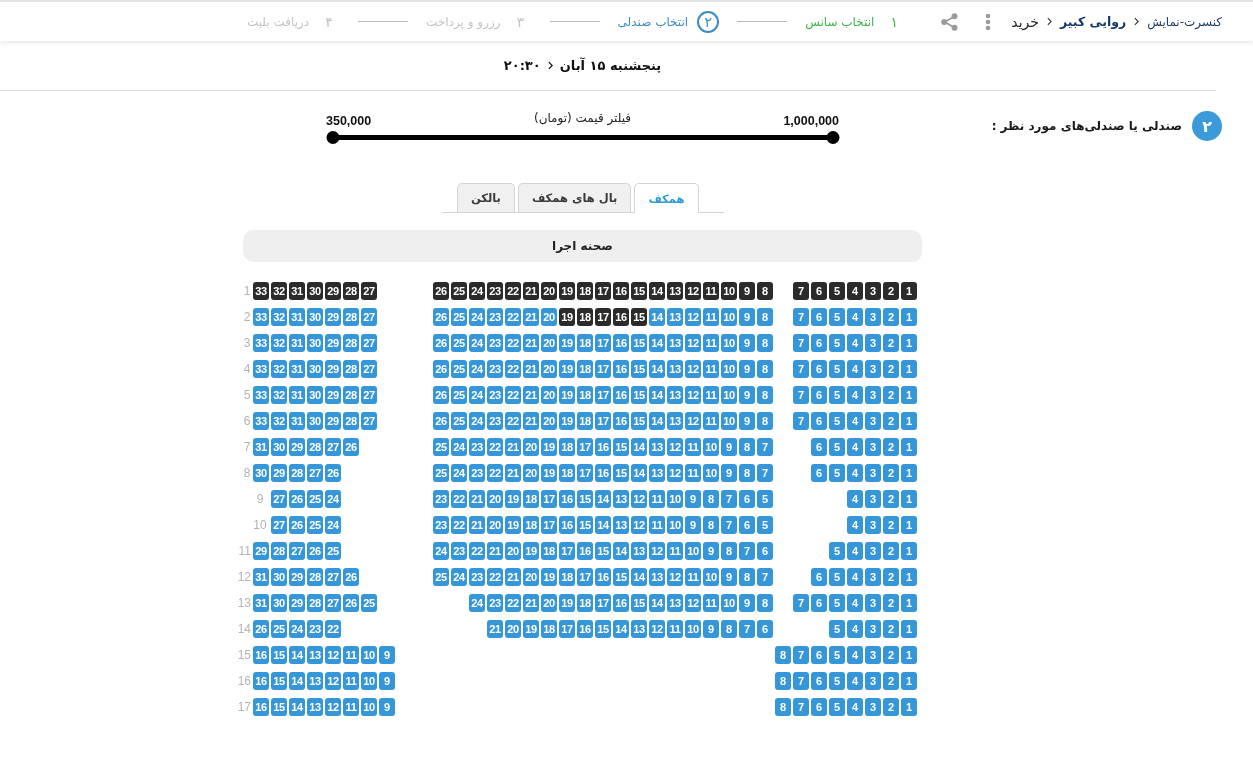 The height and width of the screenshot is (758, 1253). What do you see at coordinates (657, 343) in the screenshot?
I see `seat: 14` at bounding box center [657, 343].